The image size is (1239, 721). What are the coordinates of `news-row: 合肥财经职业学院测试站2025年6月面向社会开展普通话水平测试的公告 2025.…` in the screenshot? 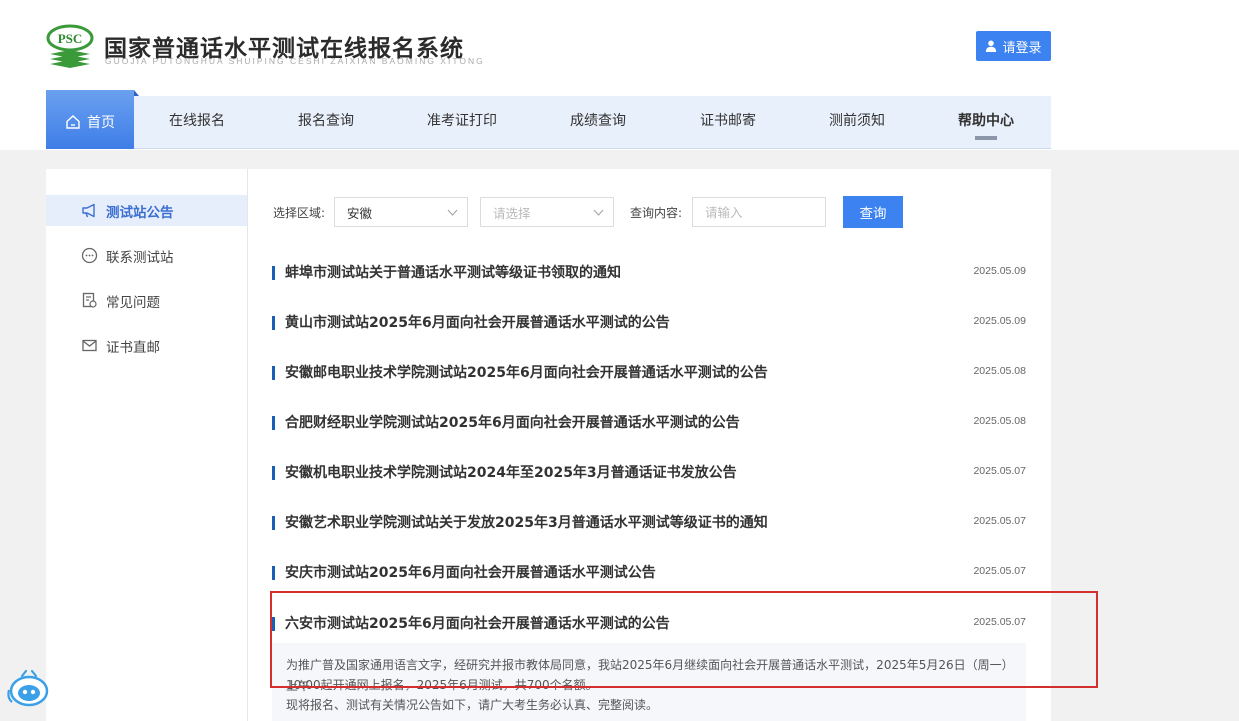 It's located at (649, 431).